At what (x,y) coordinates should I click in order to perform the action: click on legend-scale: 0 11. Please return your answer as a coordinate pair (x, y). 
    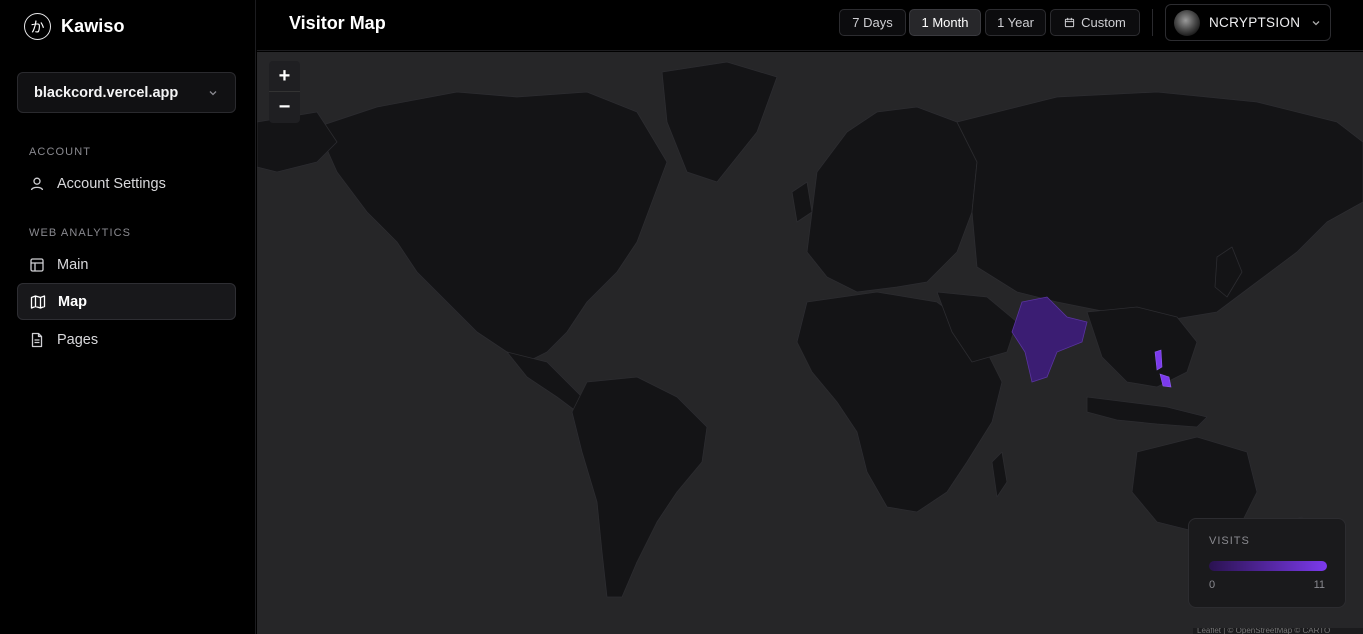
    Looking at the image, I should click on (1267, 585).